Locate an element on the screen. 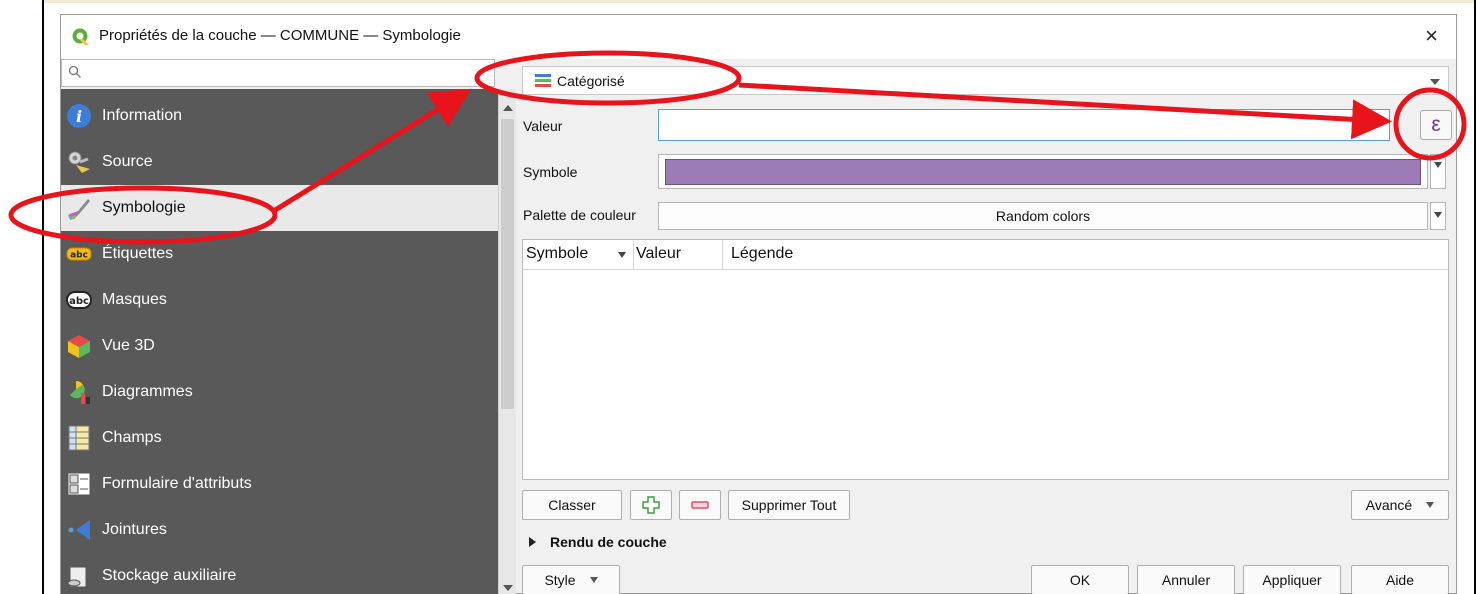 The image size is (1477, 594). appliquer-label: Appliquer is located at coordinates (1292, 580).